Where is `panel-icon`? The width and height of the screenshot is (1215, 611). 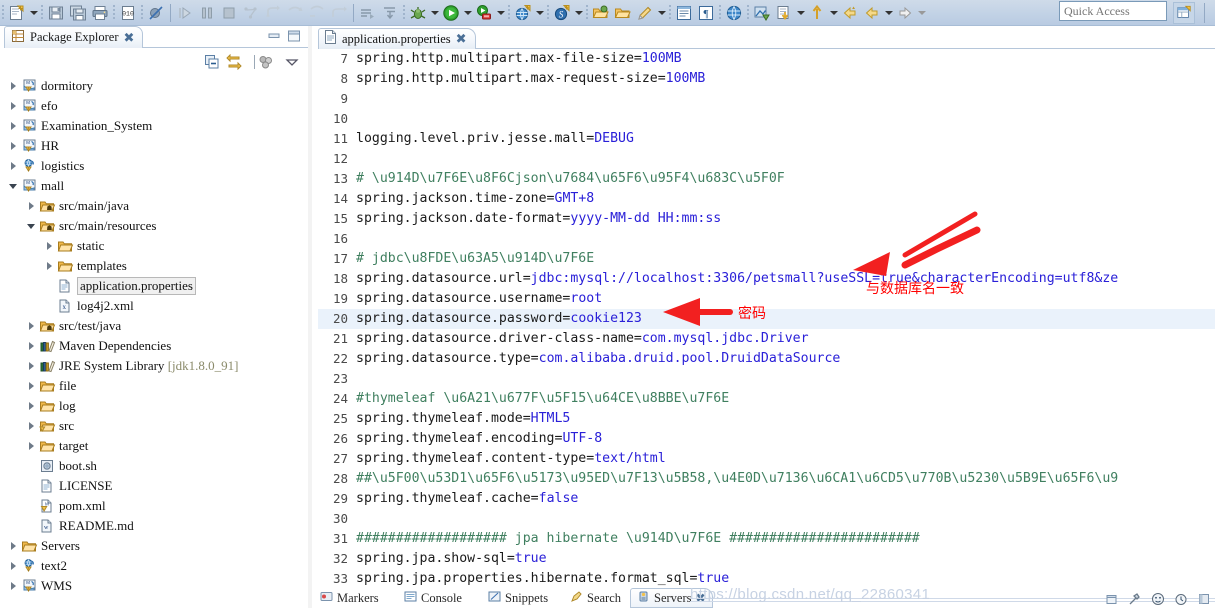 panel-icon is located at coordinates (1204, 601).